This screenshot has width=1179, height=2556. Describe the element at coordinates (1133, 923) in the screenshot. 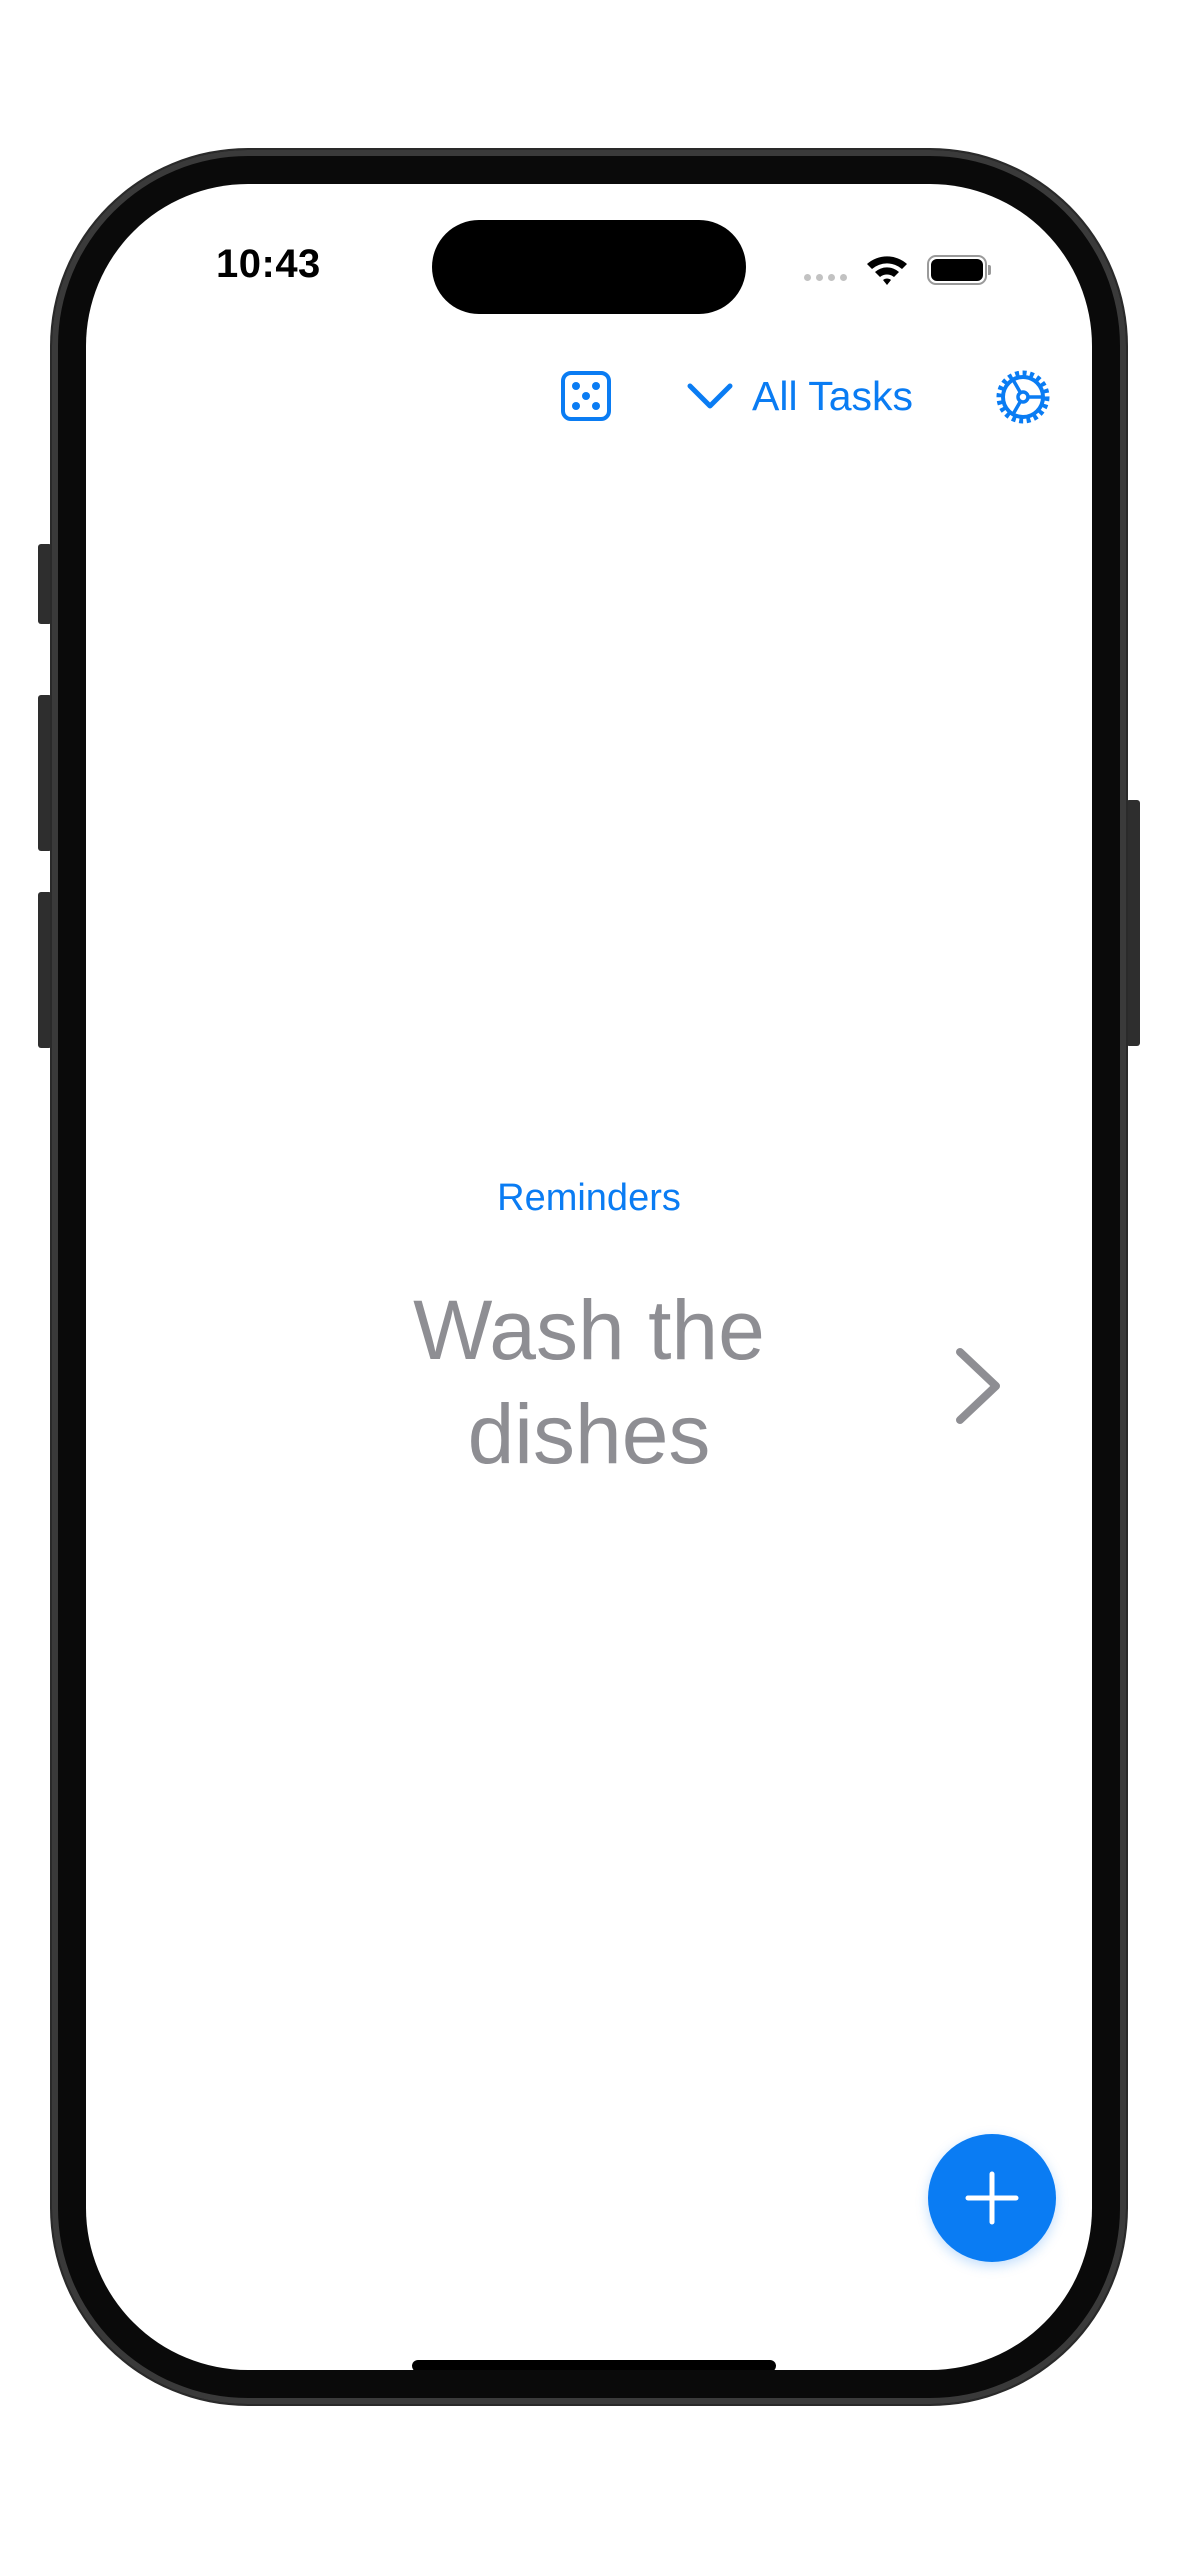

I see `power-button-hardware` at that location.